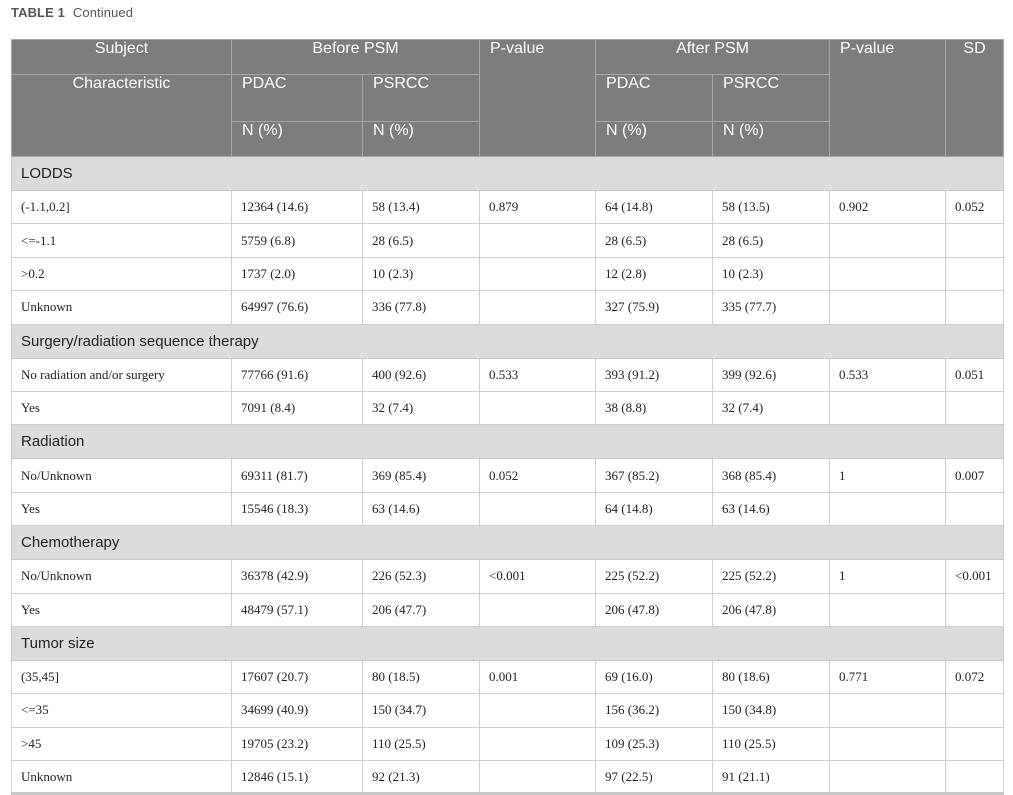  I want to click on table-cell: (35,45], so click(121, 677).